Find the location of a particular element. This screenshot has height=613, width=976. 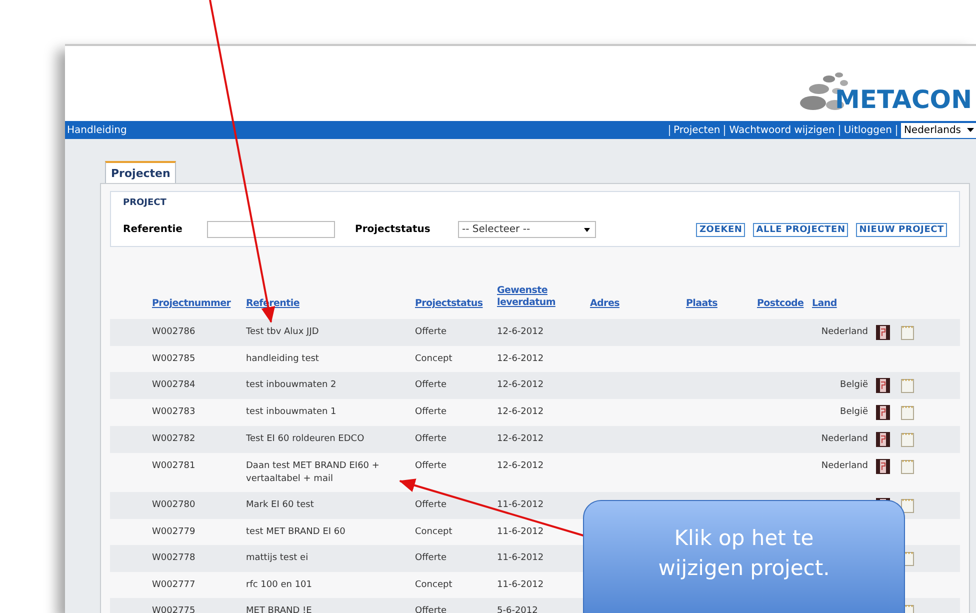

column-header-link: Adres is located at coordinates (638, 303).